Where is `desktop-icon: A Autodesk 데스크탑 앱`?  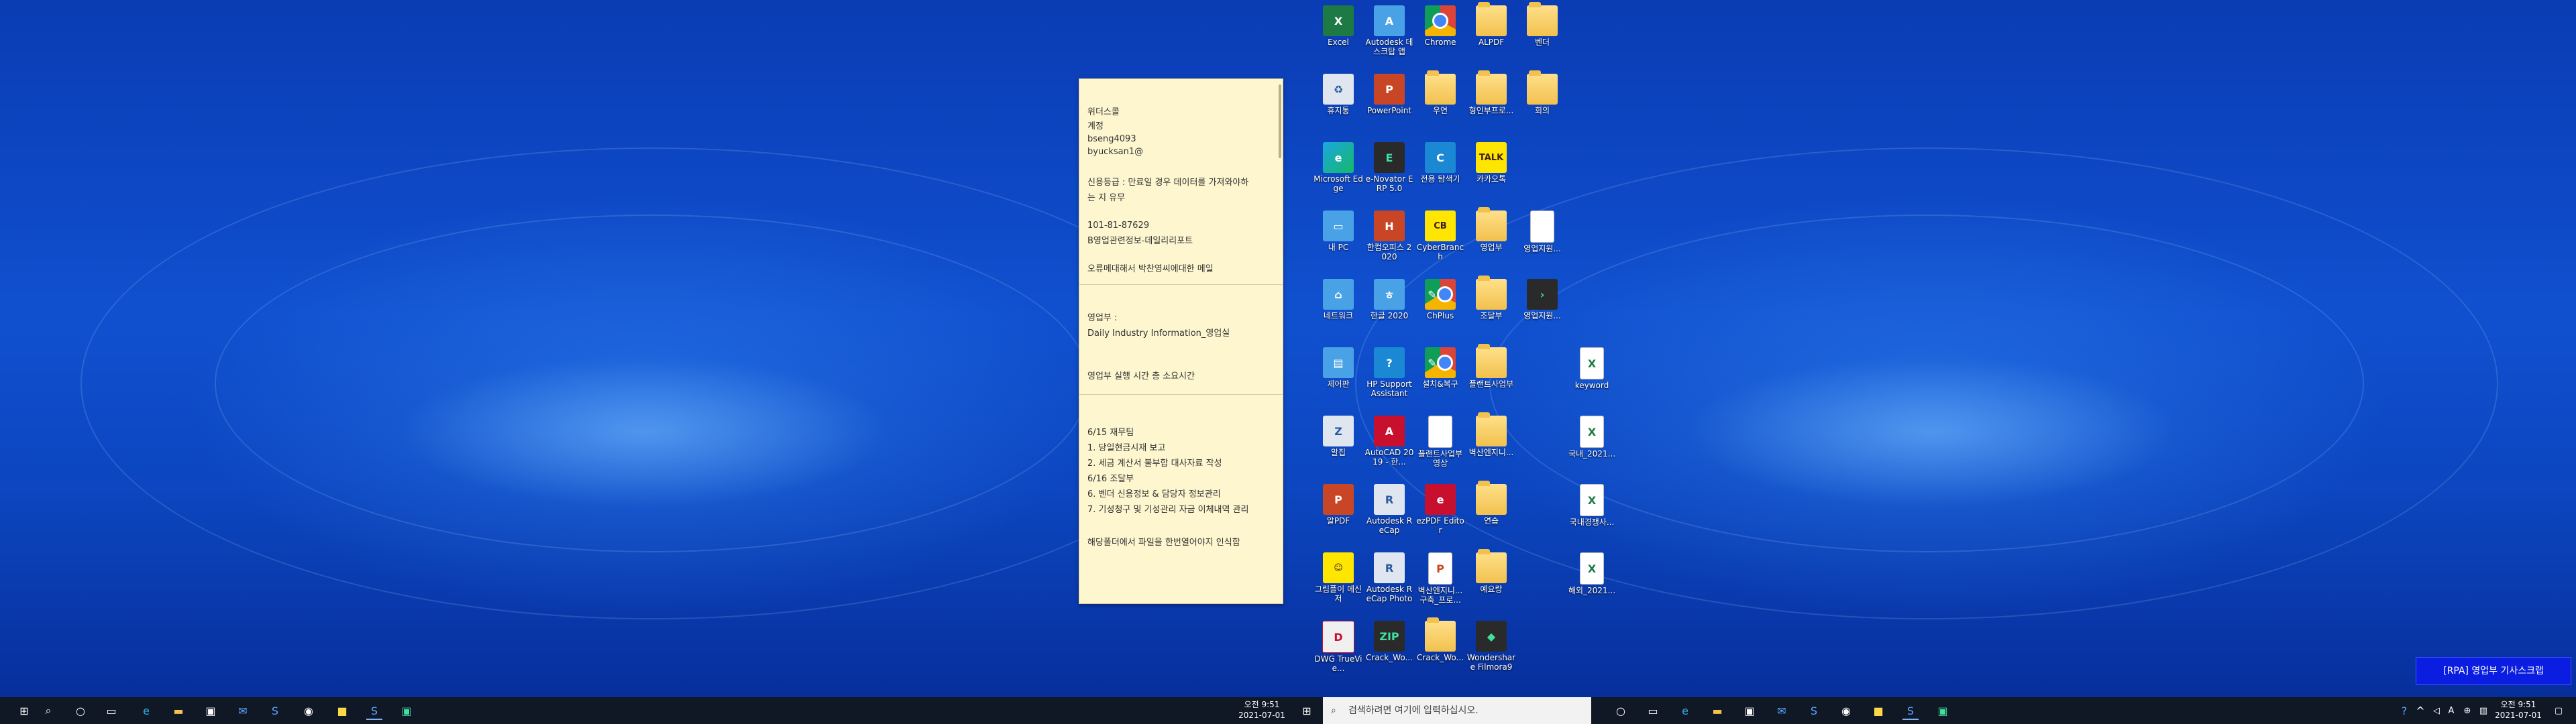
desktop-icon: A Autodesk 데스크탑 앱 is located at coordinates (1389, 30).